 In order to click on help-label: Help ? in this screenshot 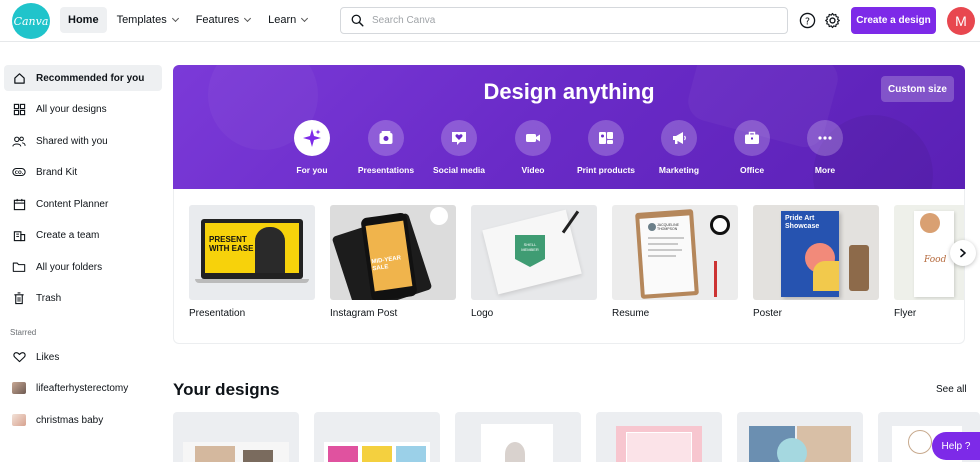, I will do `click(956, 446)`.